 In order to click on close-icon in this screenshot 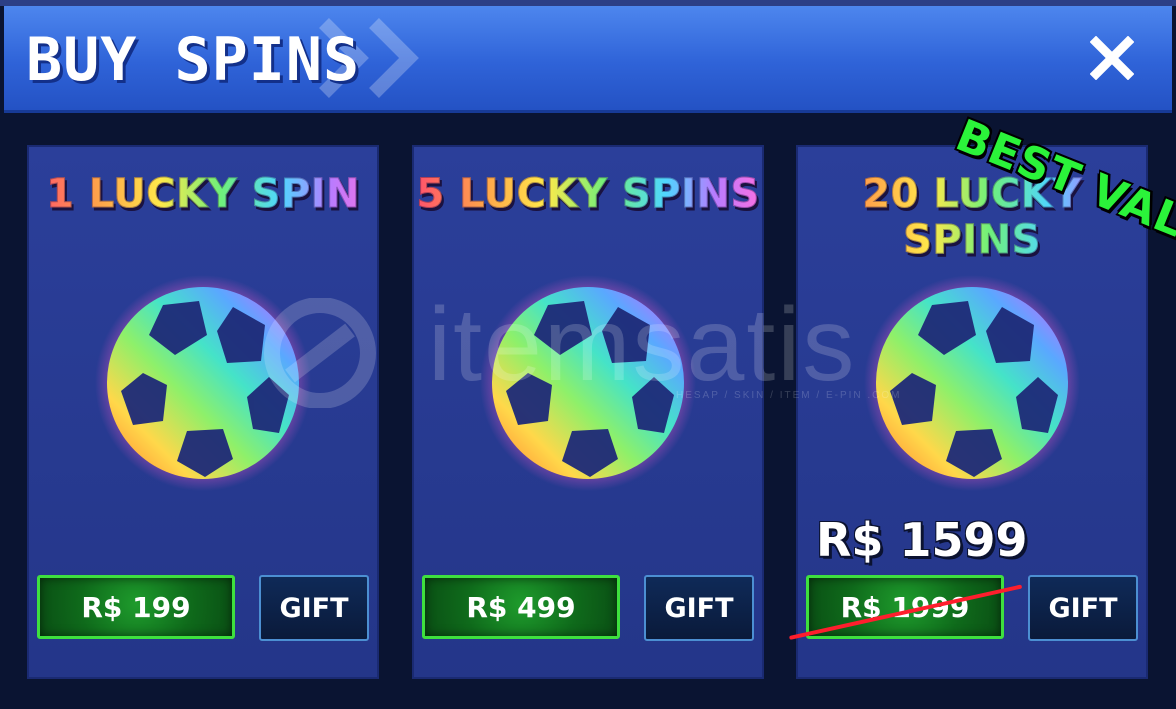, I will do `click(1112, 58)`.